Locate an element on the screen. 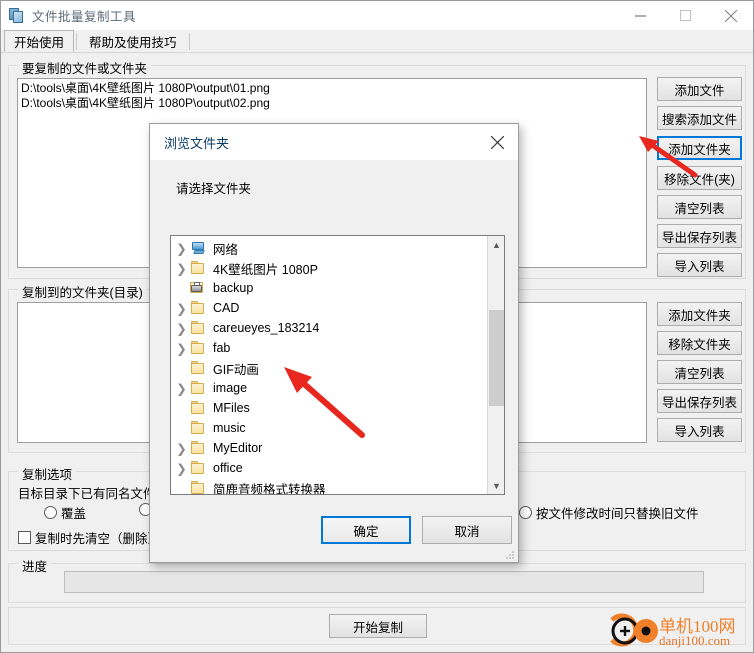 The image size is (754, 653). tree-item: ❯ 网络 is located at coordinates (327, 248).